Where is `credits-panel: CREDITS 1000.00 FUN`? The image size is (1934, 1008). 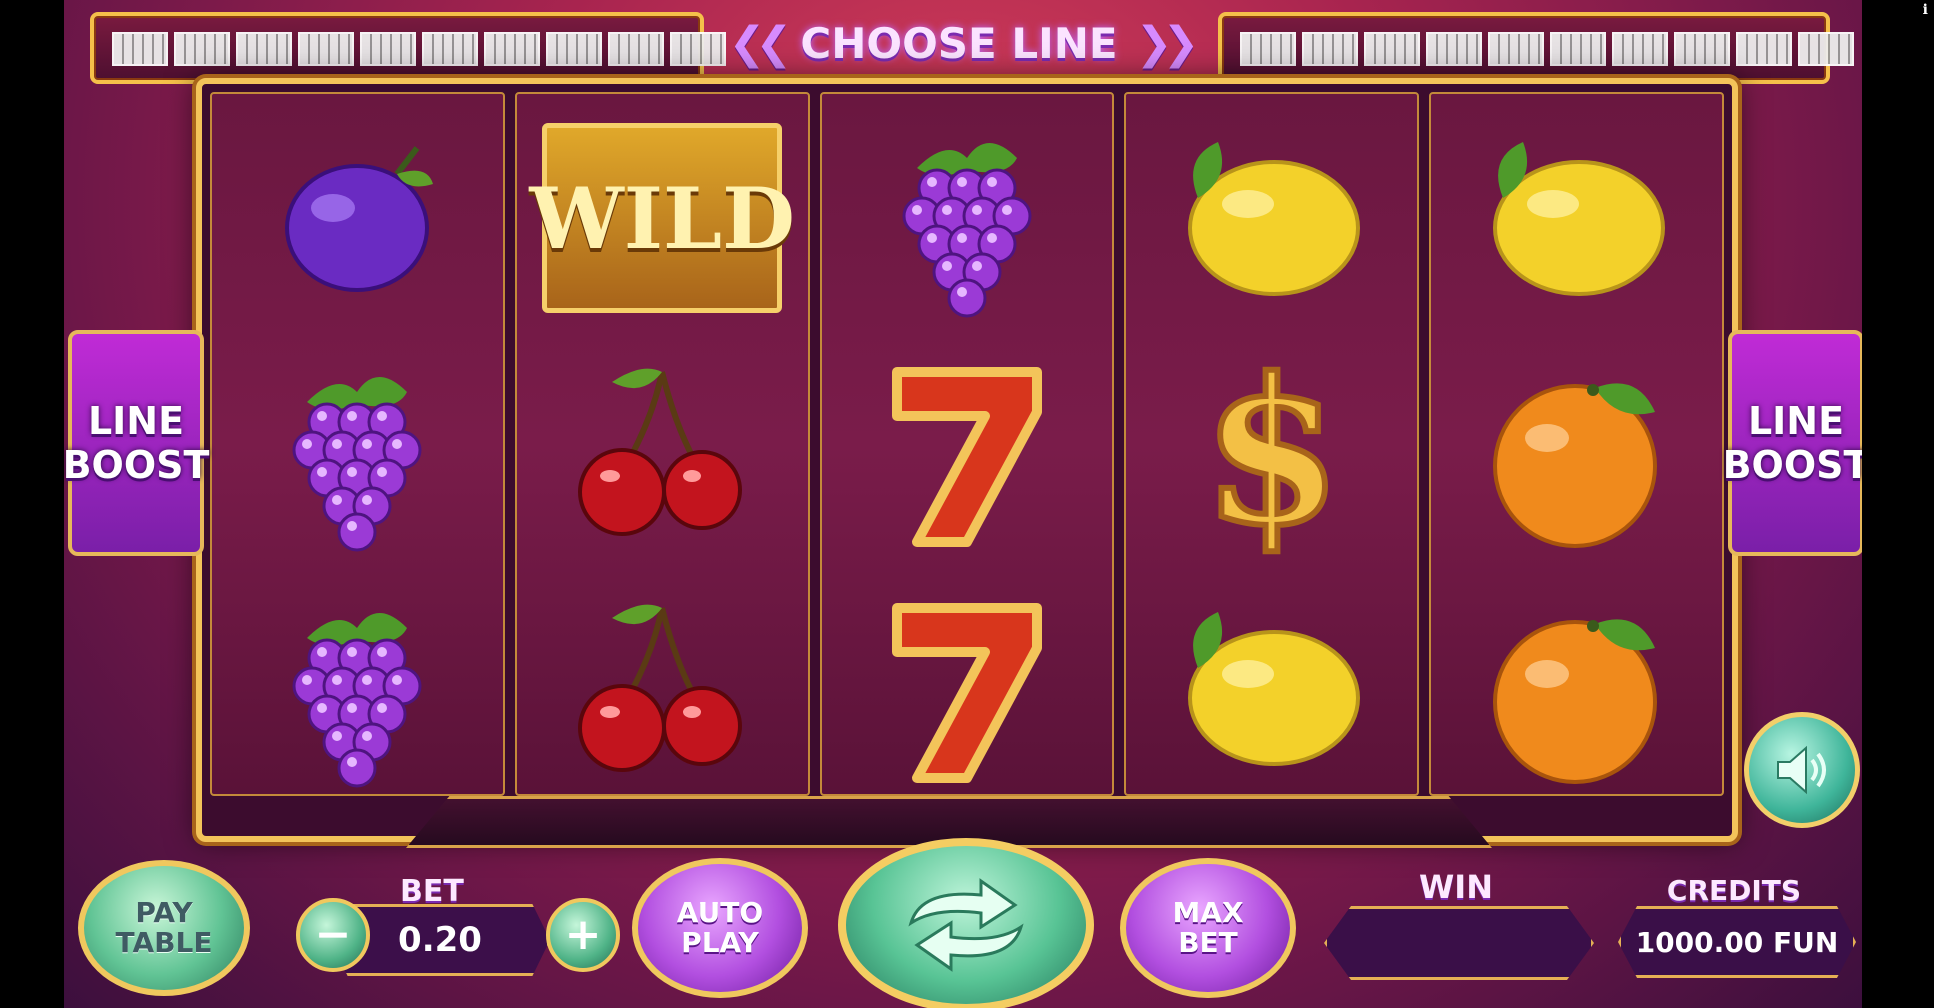
credits-panel: CREDITS 1000.00 FUN is located at coordinates (1737, 926).